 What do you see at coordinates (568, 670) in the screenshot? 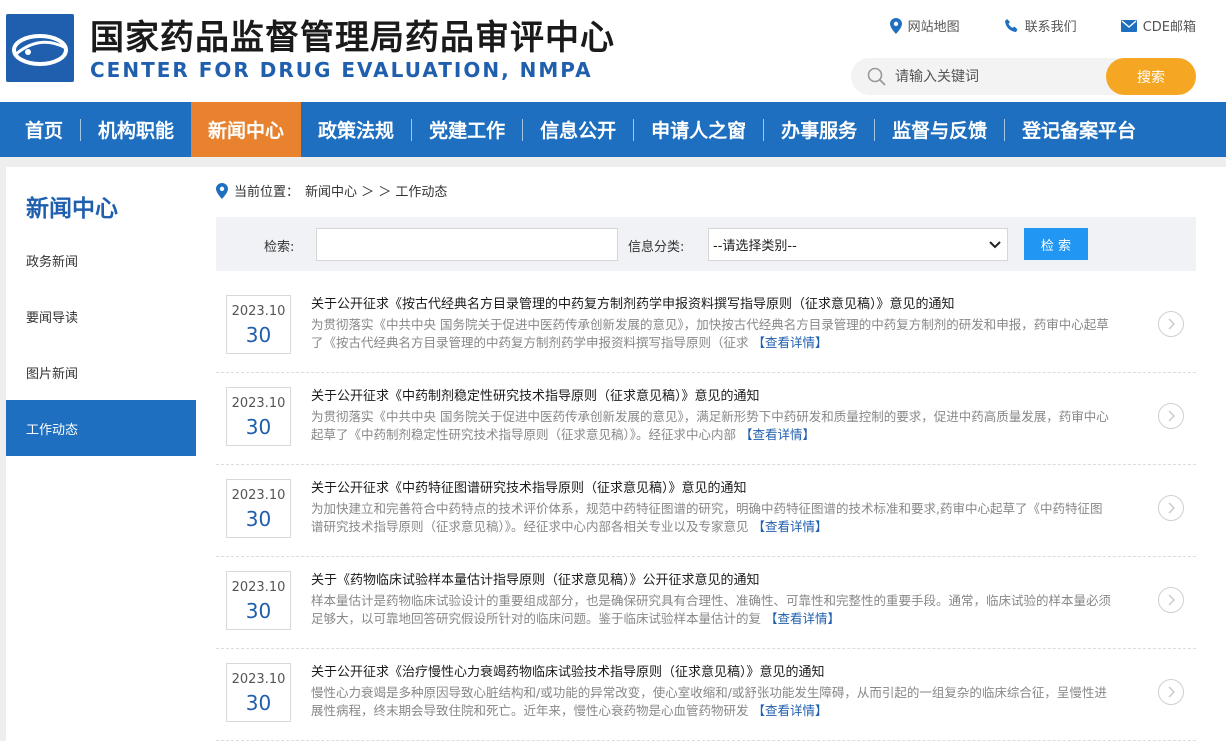
I see `news-title: 关于公开征求《治疗慢性心力衰竭药物临床试验技术指导原则（征求意见稿）》意见的通知` at bounding box center [568, 670].